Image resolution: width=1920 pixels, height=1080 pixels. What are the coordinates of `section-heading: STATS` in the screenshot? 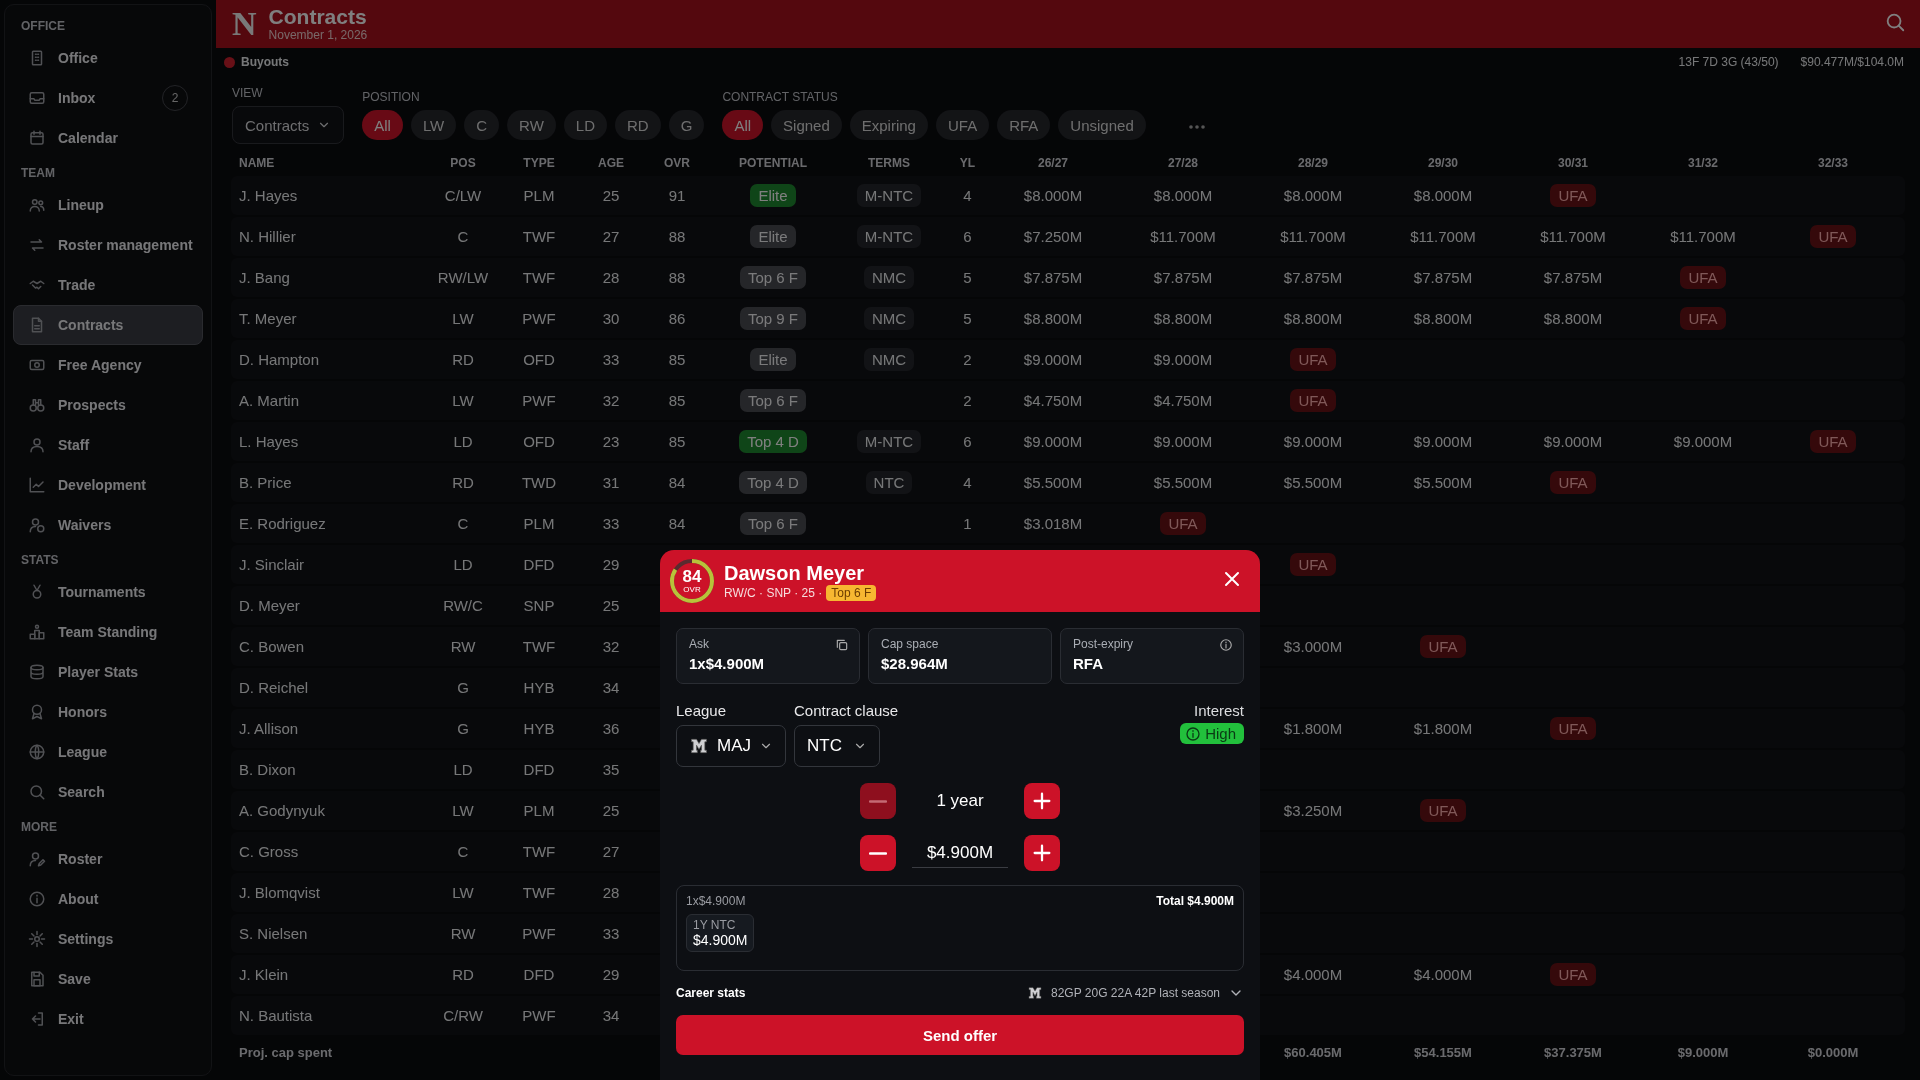 It's located at (40, 560).